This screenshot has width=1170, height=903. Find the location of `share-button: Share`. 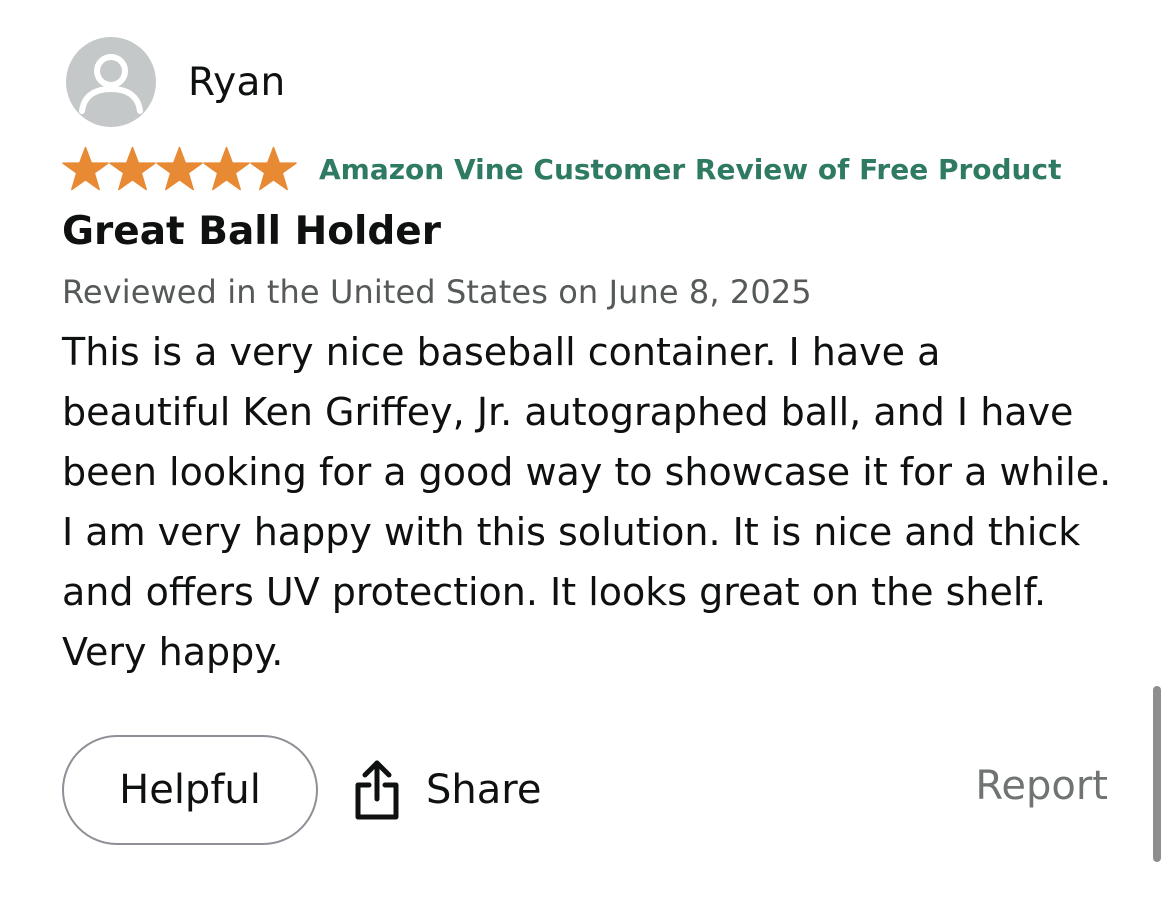

share-button: Share is located at coordinates (446, 790).